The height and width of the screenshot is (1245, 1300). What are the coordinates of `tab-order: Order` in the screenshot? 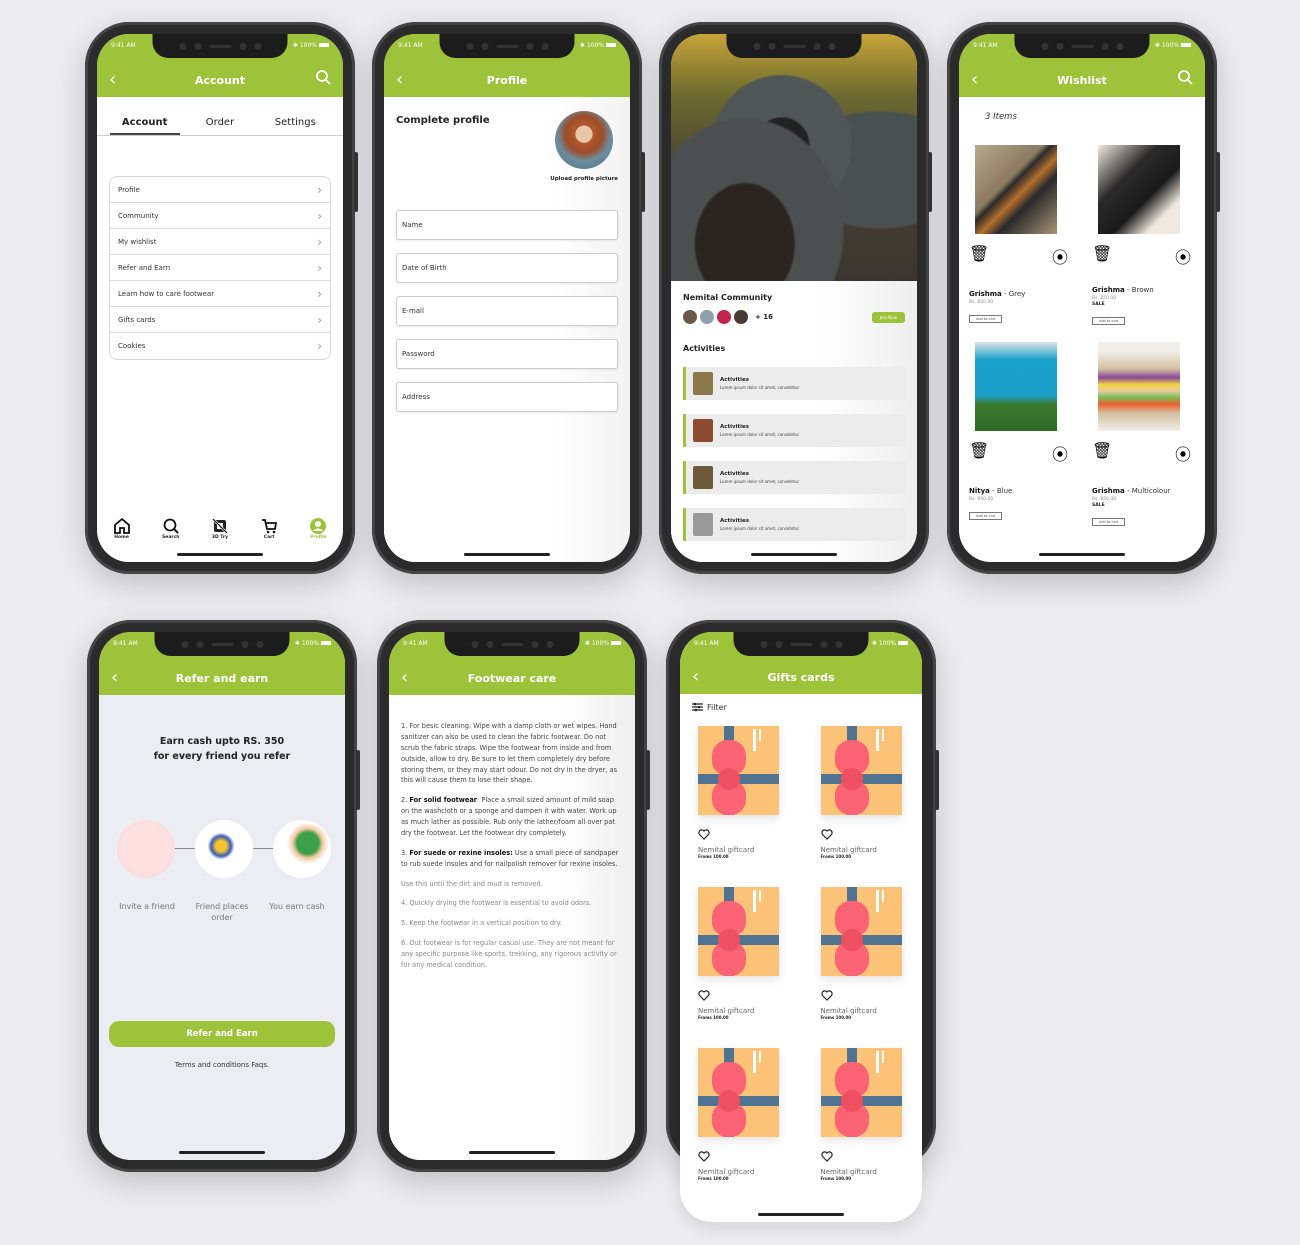 It's located at (220, 126).